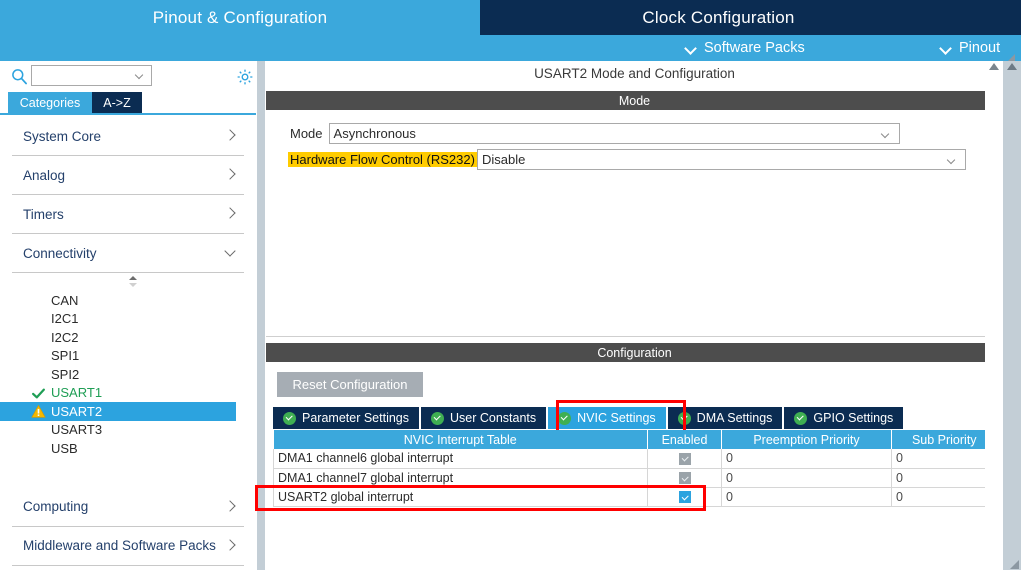 Image resolution: width=1021 pixels, height=570 pixels. Describe the element at coordinates (460, 439) in the screenshot. I see `column-header-interrupt: NVIC Interrupt Table` at that location.